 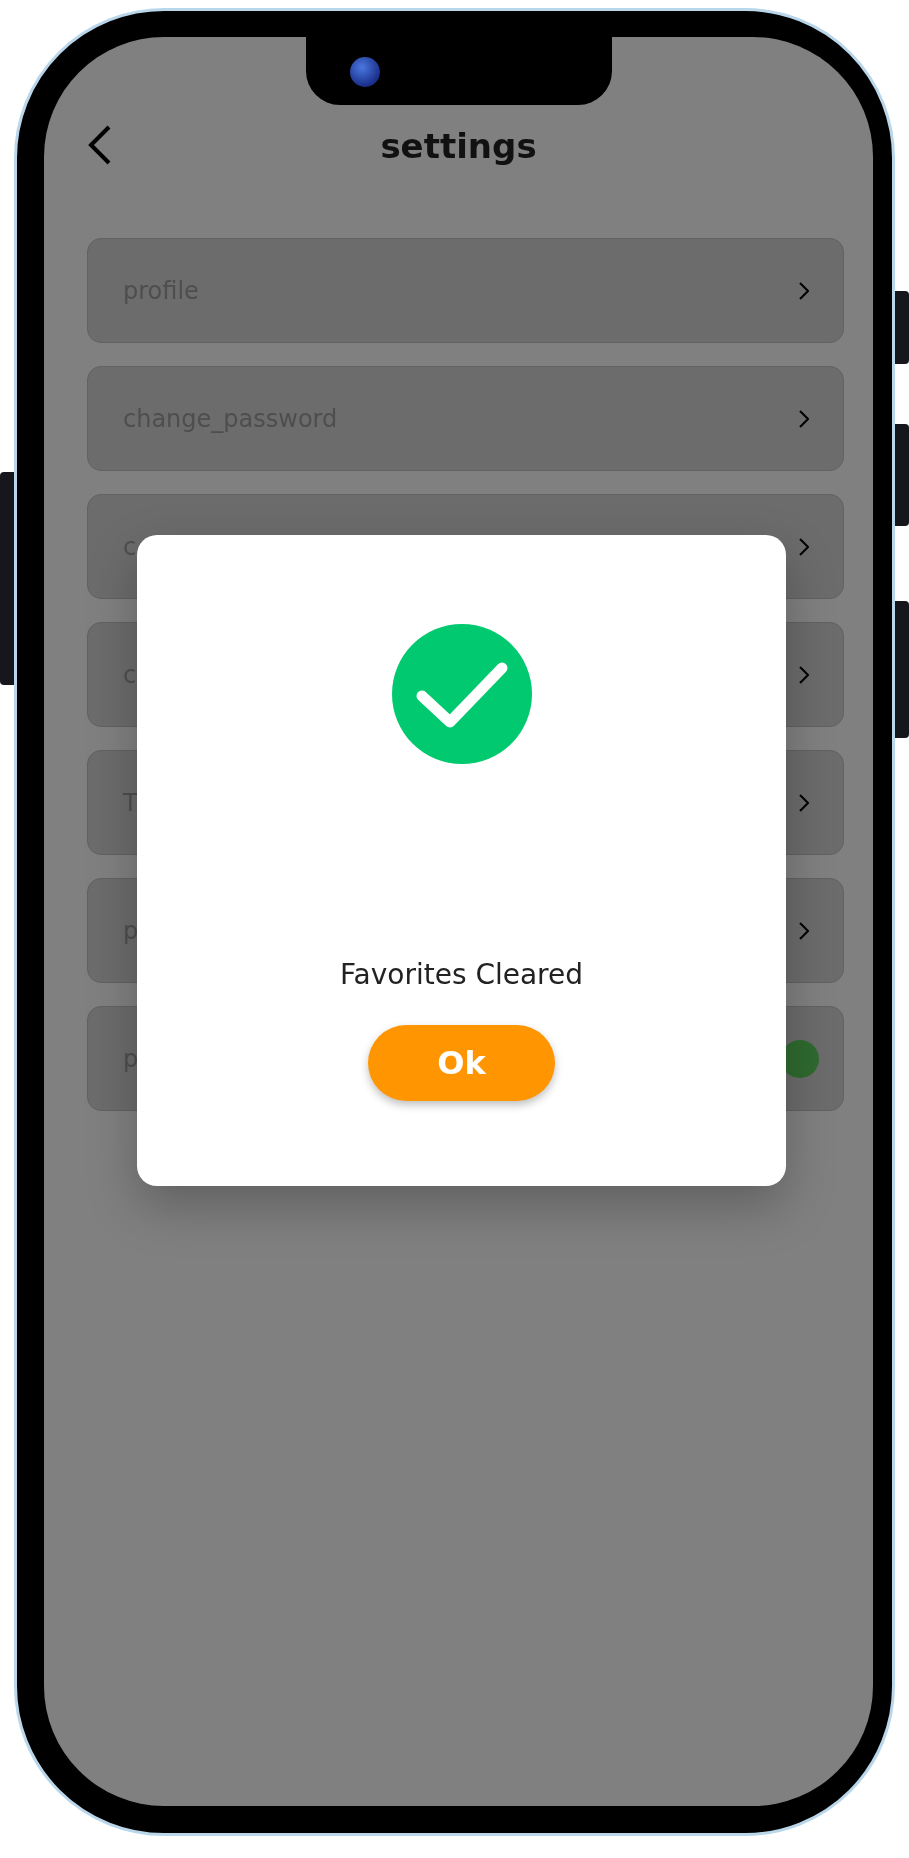 I want to click on back-icon, so click(x=100, y=145).